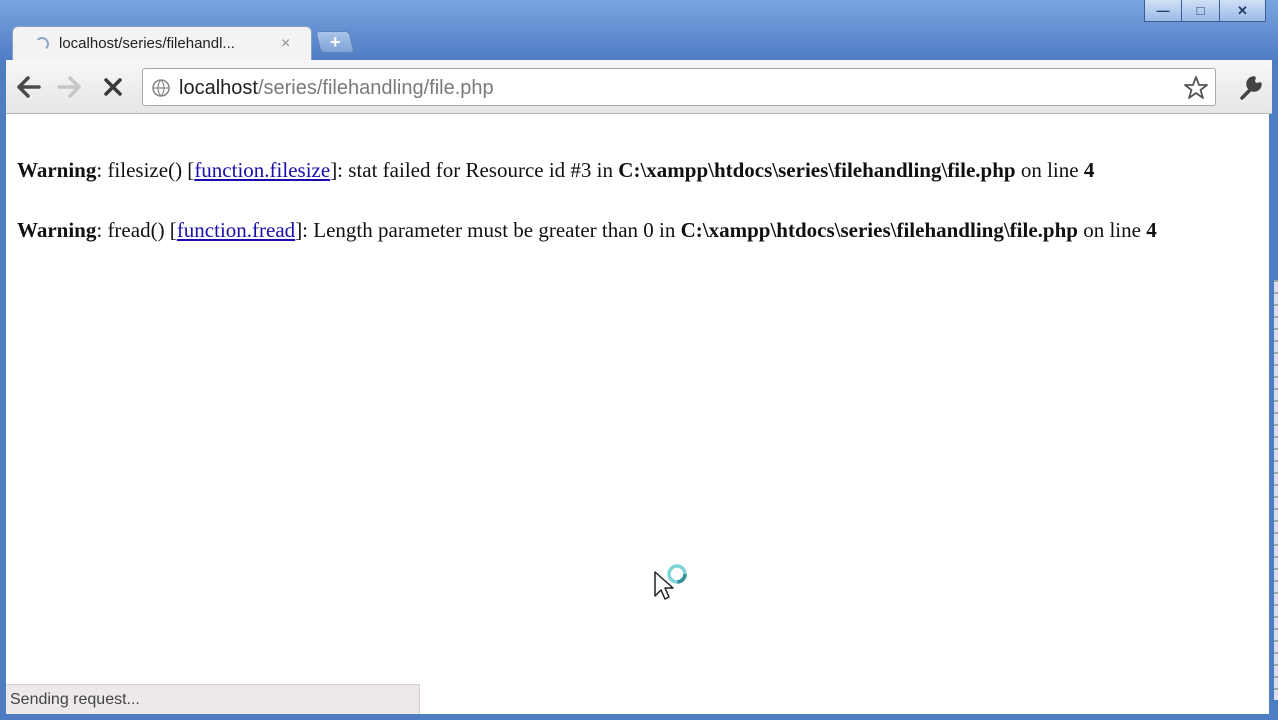 The width and height of the screenshot is (1278, 720). I want to click on back-arrow-icon, so click(29, 87).